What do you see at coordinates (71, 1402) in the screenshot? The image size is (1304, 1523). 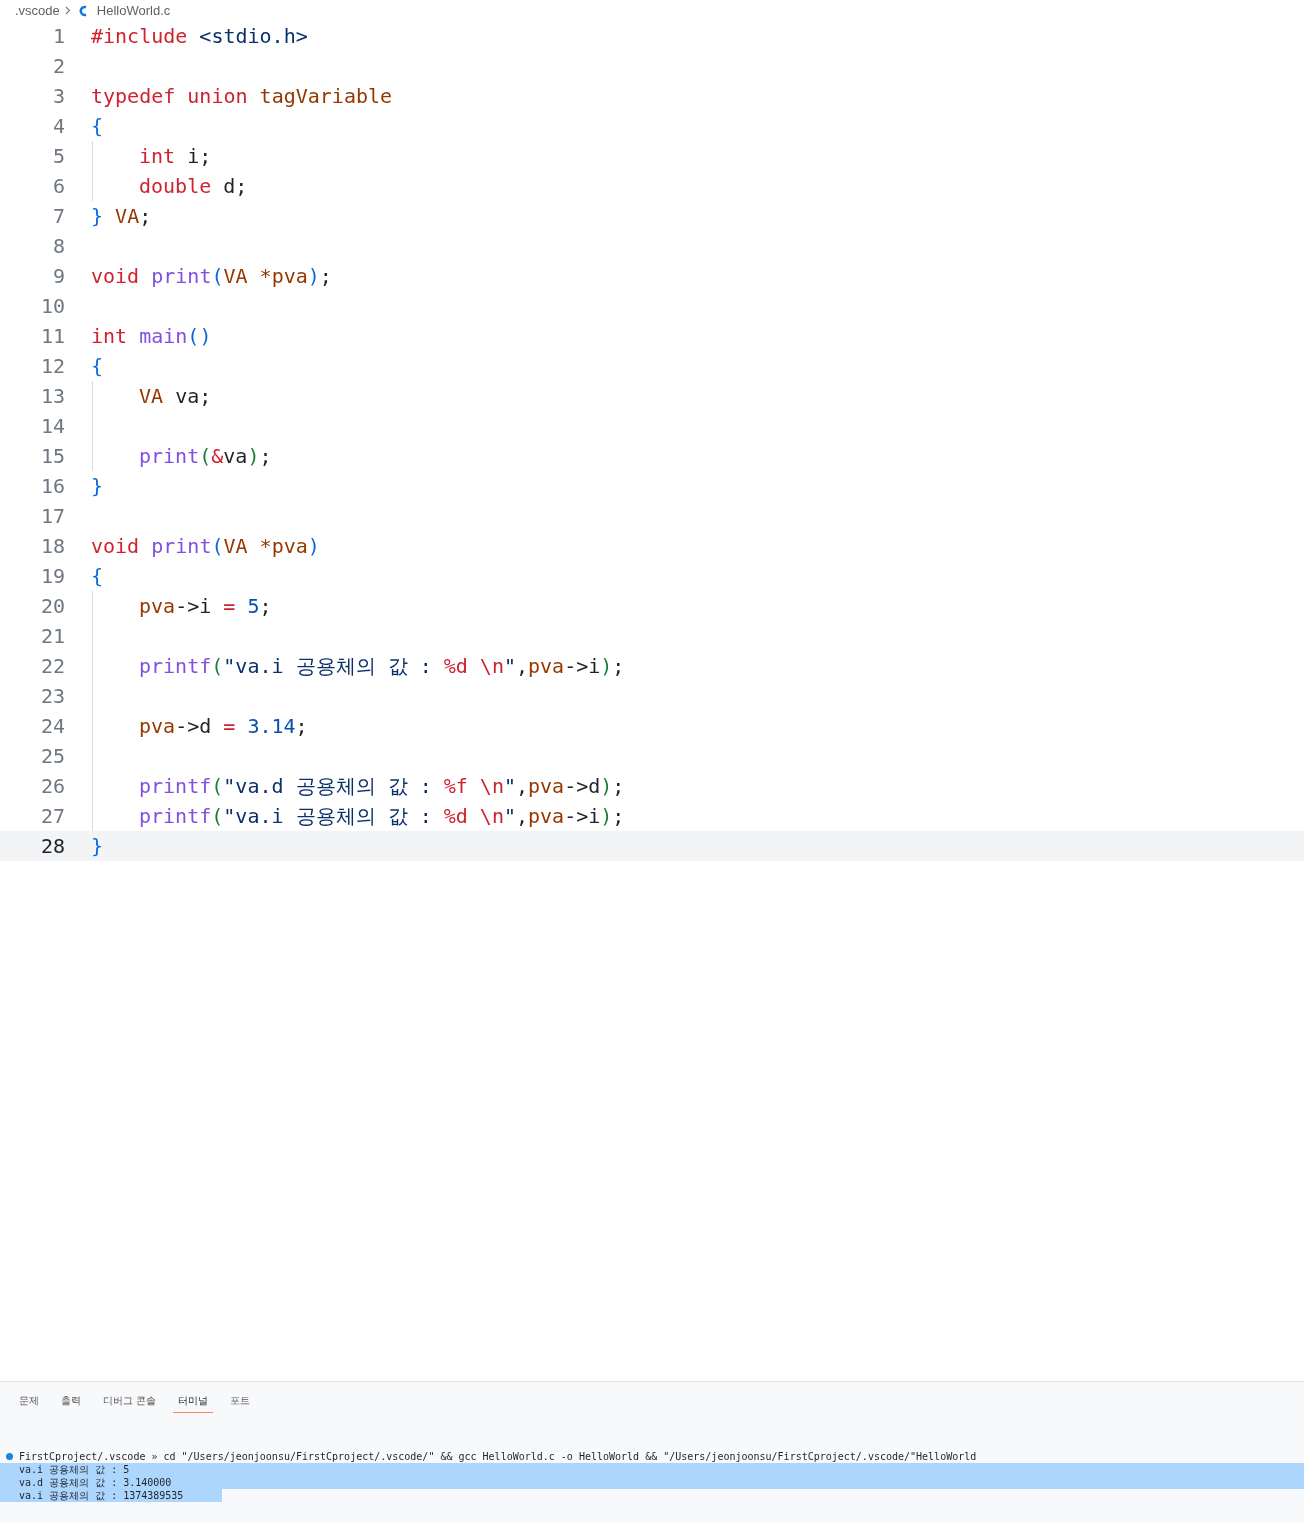 I see `panel-tab: 출력` at bounding box center [71, 1402].